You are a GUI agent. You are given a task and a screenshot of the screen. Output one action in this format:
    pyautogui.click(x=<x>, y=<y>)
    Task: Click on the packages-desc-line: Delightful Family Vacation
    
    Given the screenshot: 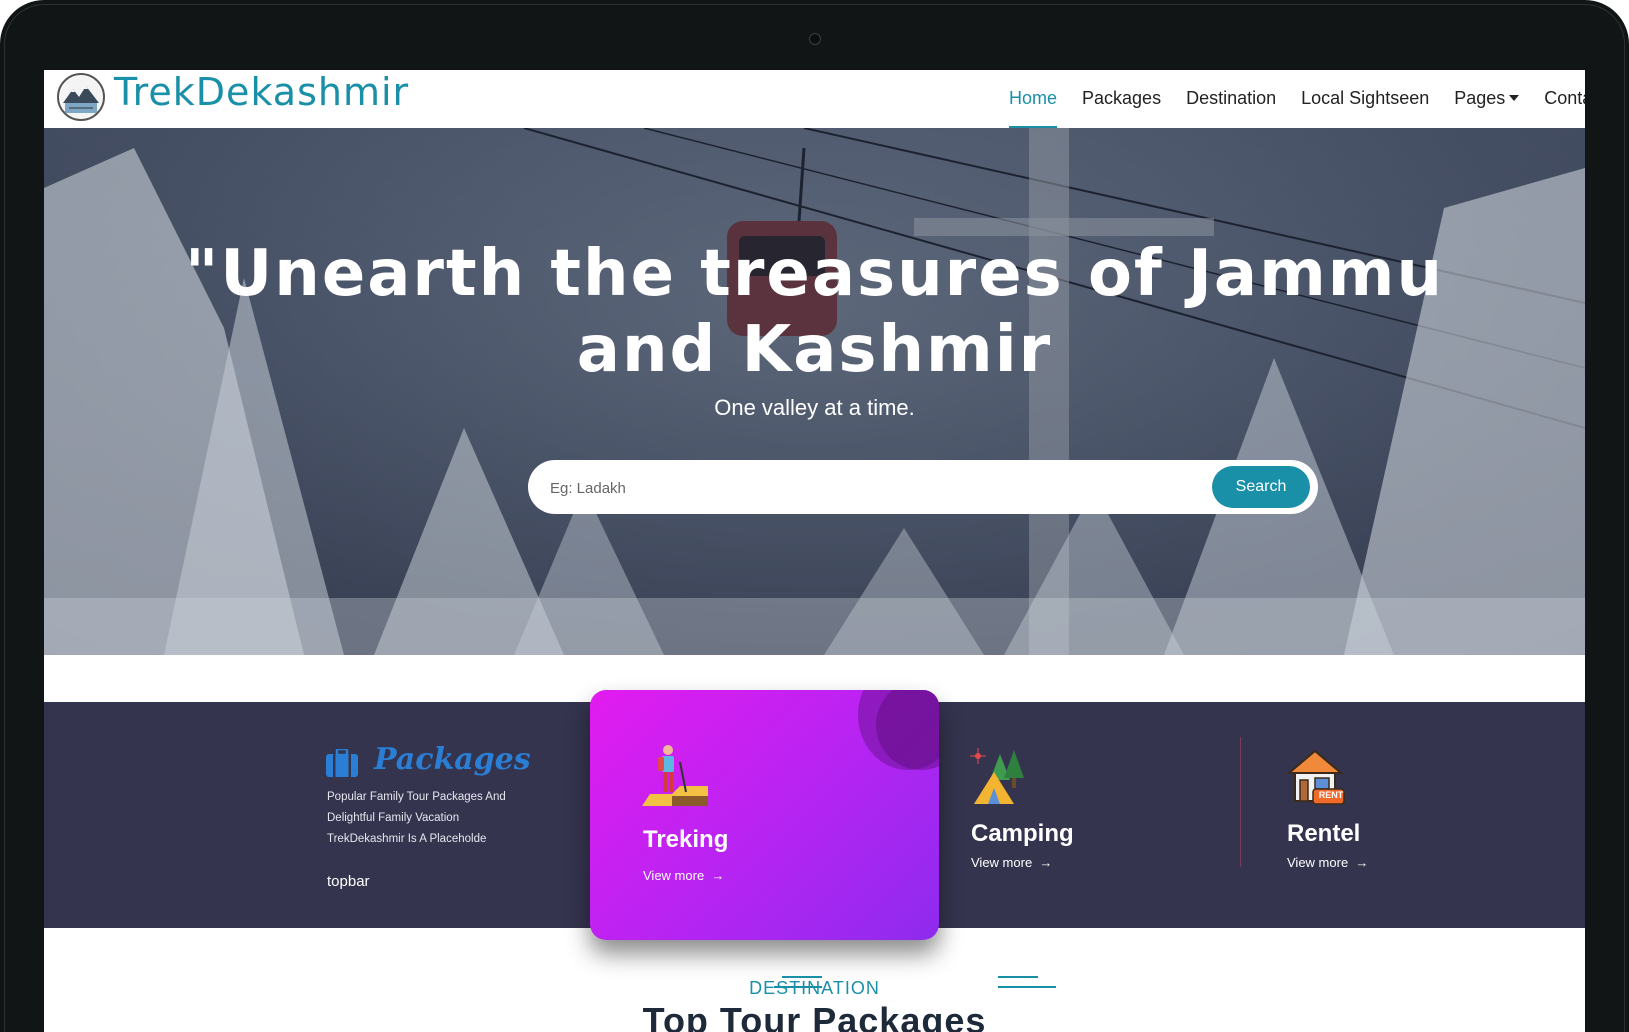 What is the action you would take?
    pyautogui.click(x=393, y=818)
    